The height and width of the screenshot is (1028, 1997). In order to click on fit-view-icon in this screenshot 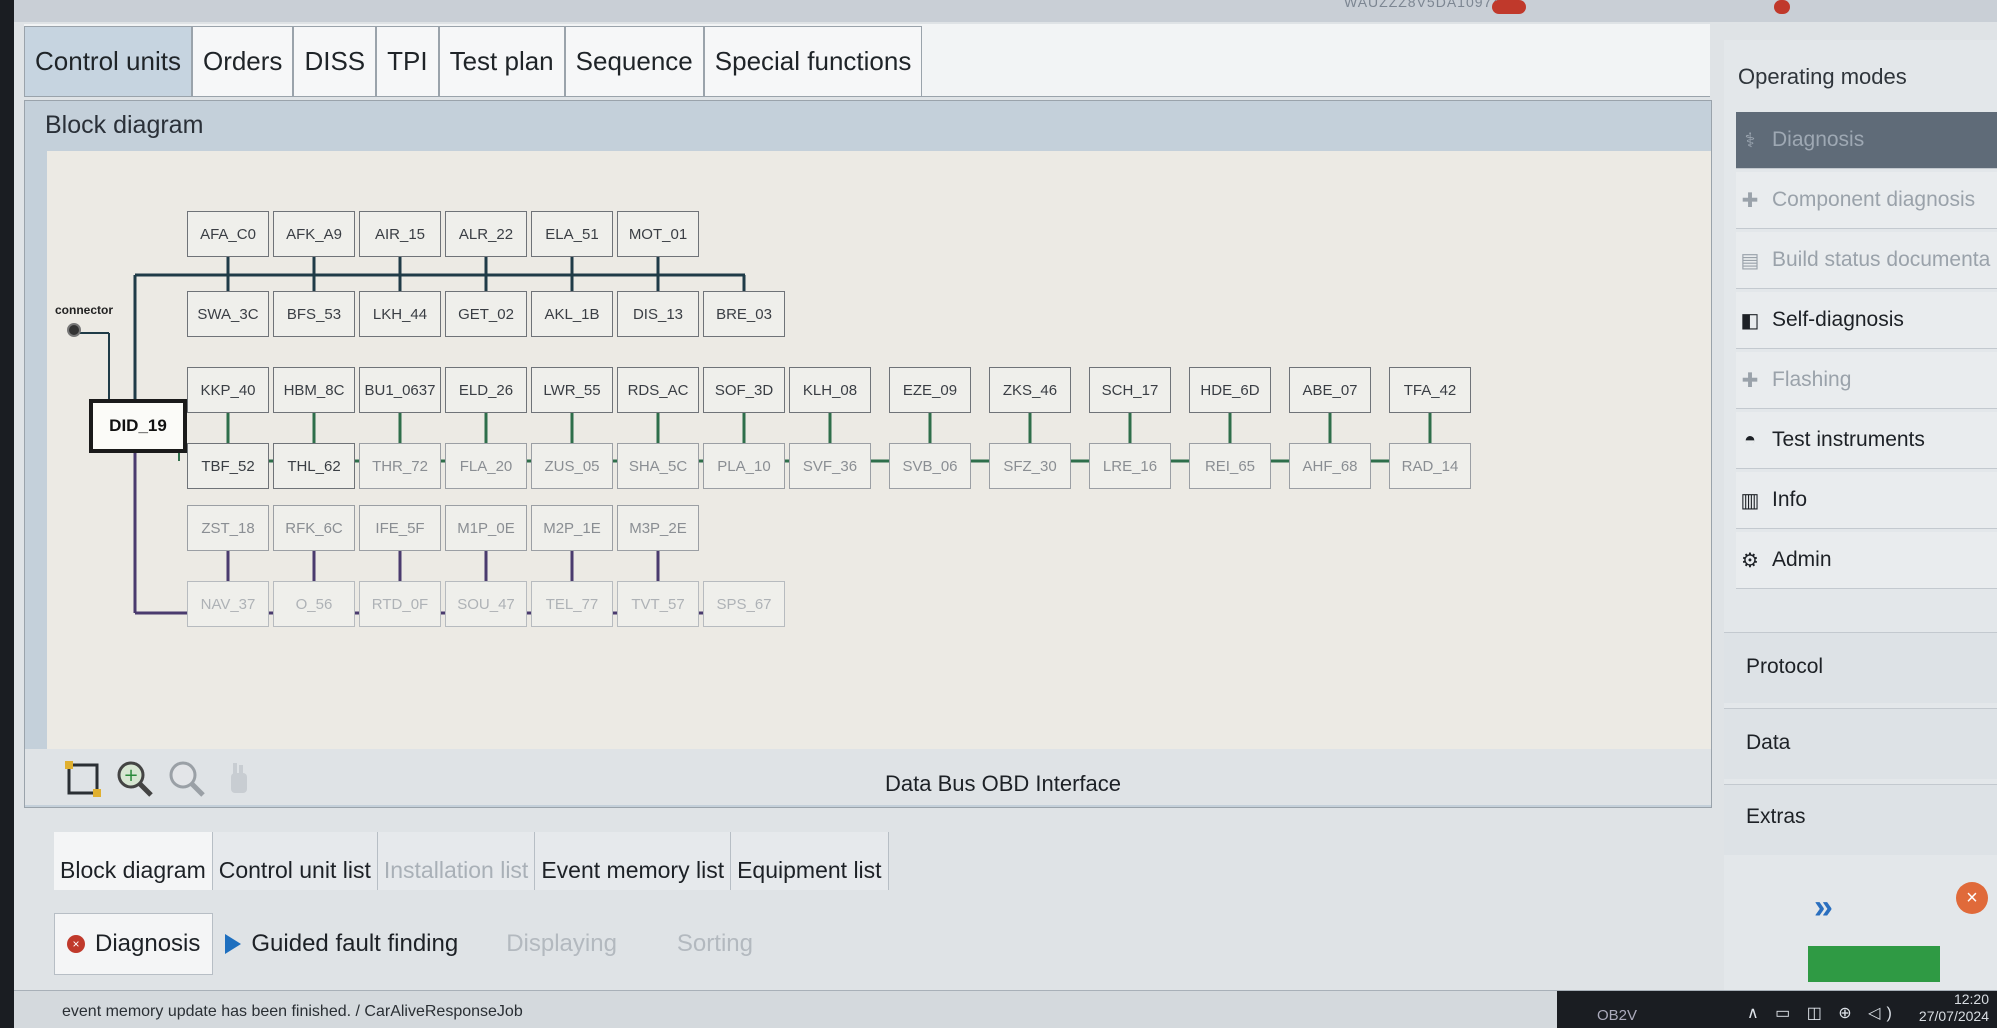, I will do `click(83, 779)`.